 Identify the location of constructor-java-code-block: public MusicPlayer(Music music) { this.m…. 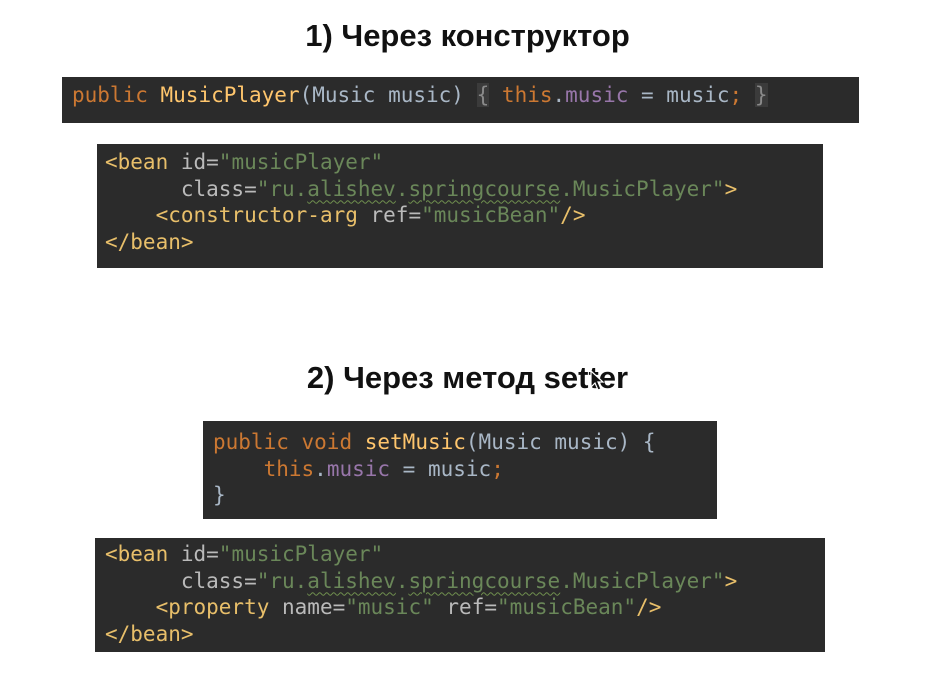
(460, 100).